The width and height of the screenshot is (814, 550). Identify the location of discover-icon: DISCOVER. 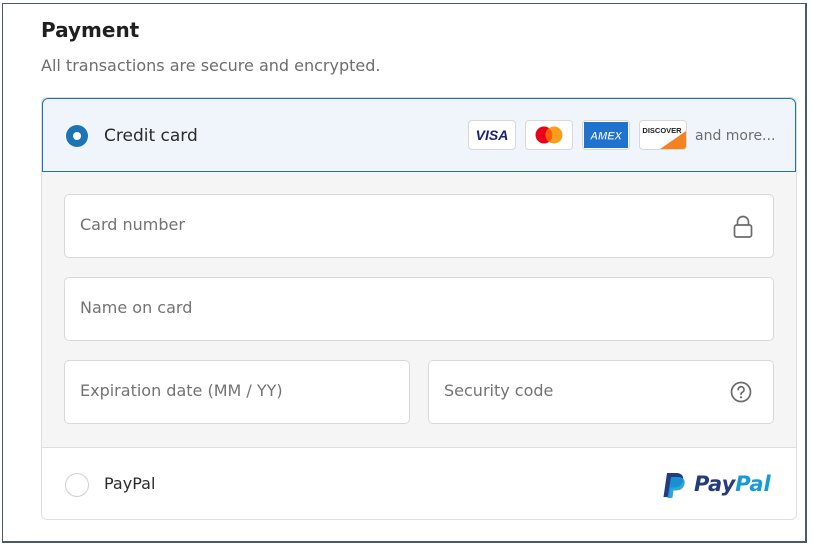
(663, 135).